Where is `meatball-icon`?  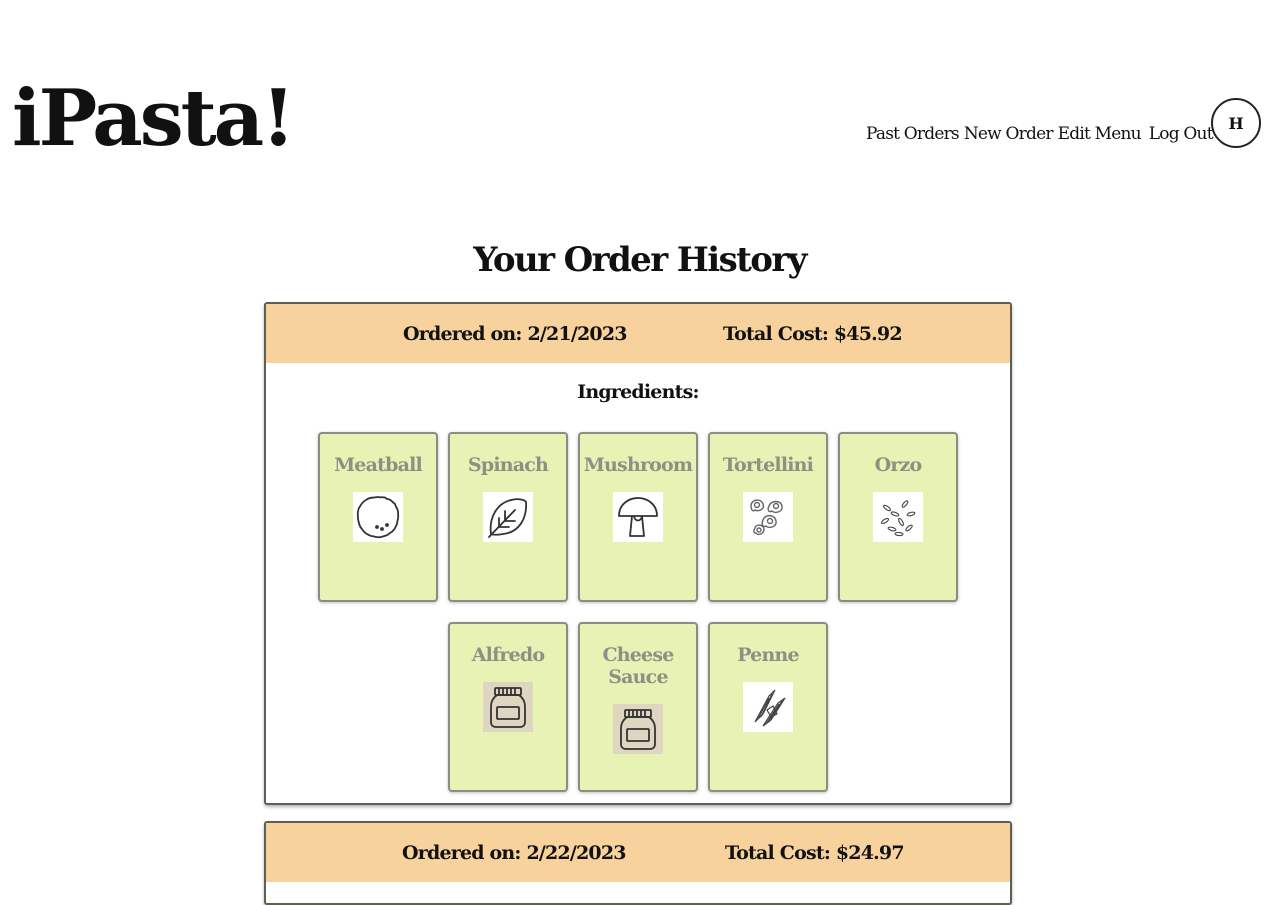
meatball-icon is located at coordinates (378, 517).